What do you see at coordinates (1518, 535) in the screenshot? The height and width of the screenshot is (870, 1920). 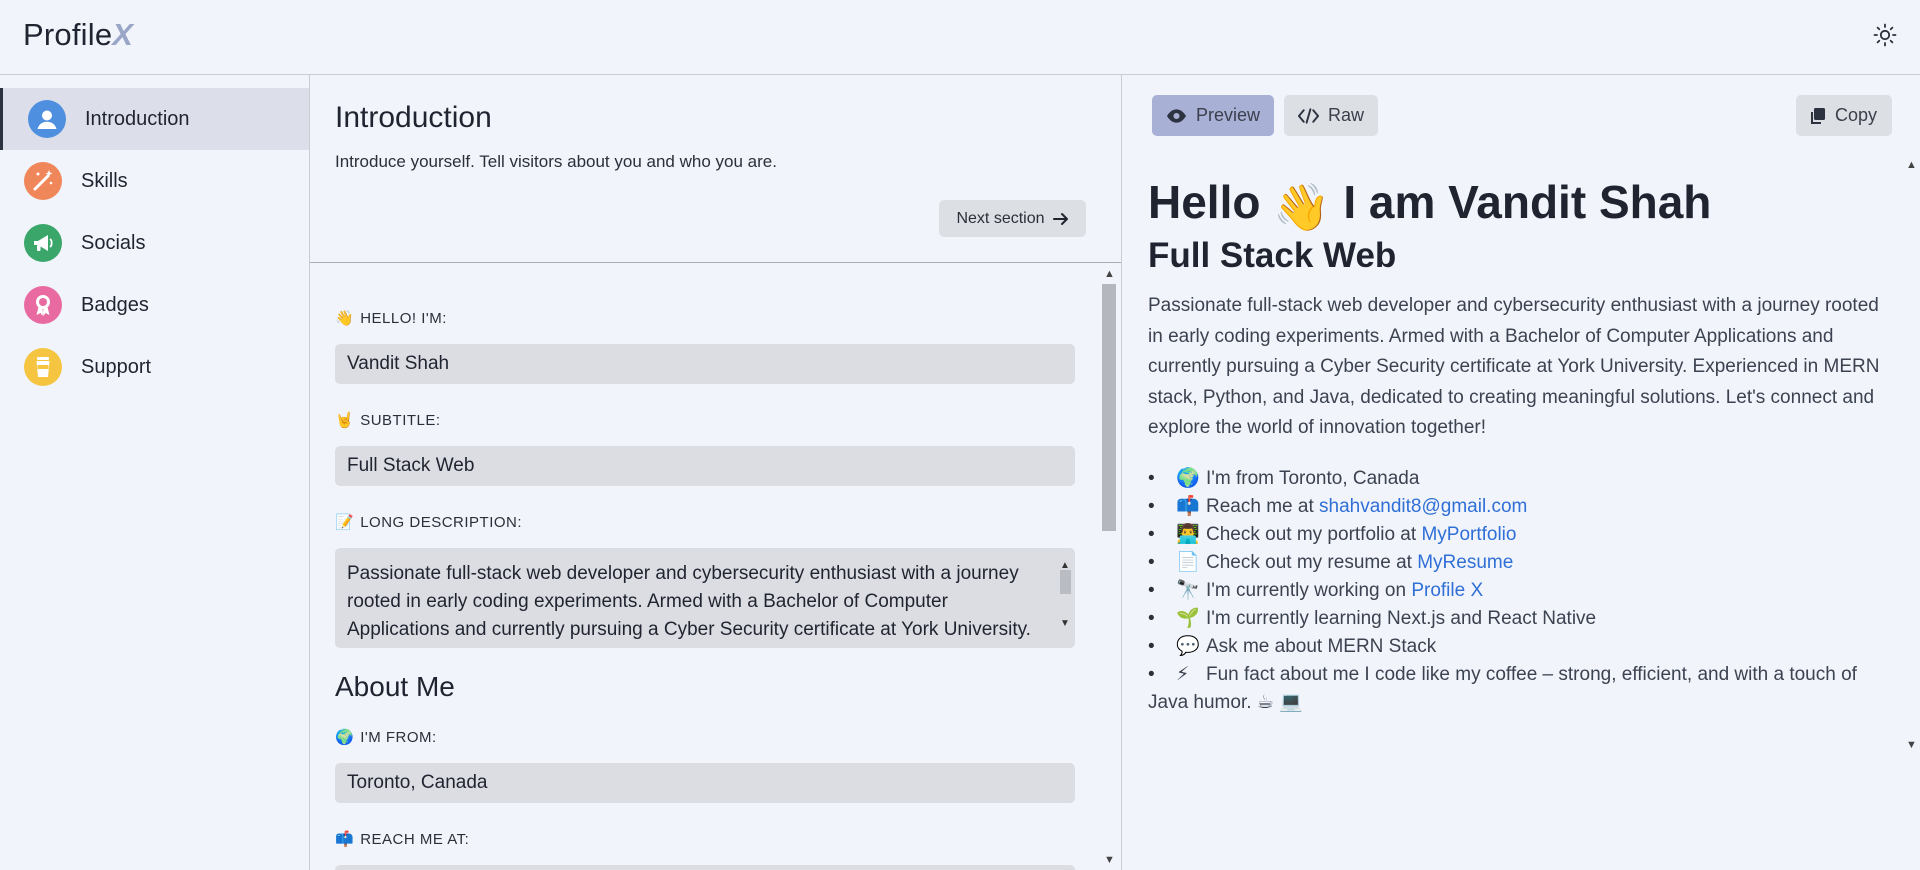 I see `list-item: 👨‍💻Check out my portfolio at MyPortfolio` at bounding box center [1518, 535].